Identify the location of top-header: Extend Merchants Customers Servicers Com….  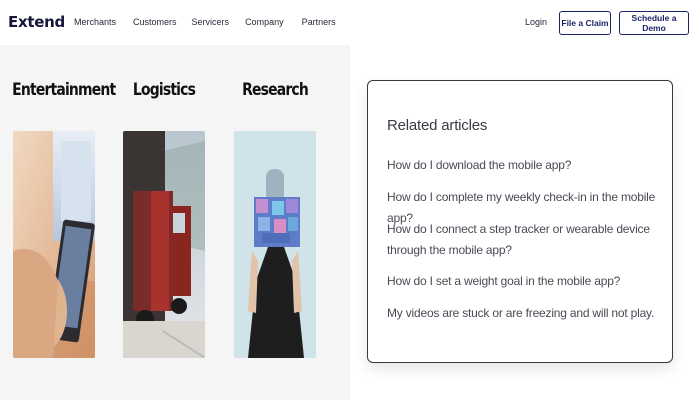
(350, 22).